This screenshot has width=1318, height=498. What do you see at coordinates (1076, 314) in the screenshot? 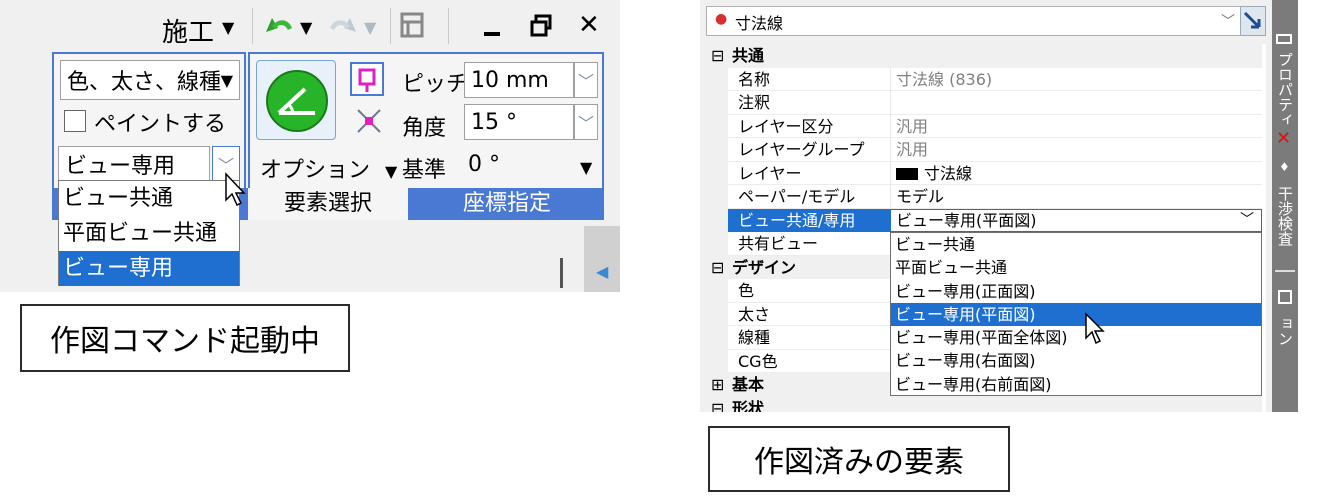
I see `dropdown-item-selected: ビュー専用(平面図)` at bounding box center [1076, 314].